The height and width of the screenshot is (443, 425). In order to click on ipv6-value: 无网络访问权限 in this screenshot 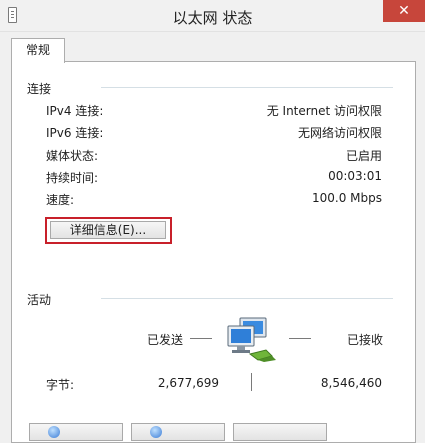, I will do `click(339, 133)`.